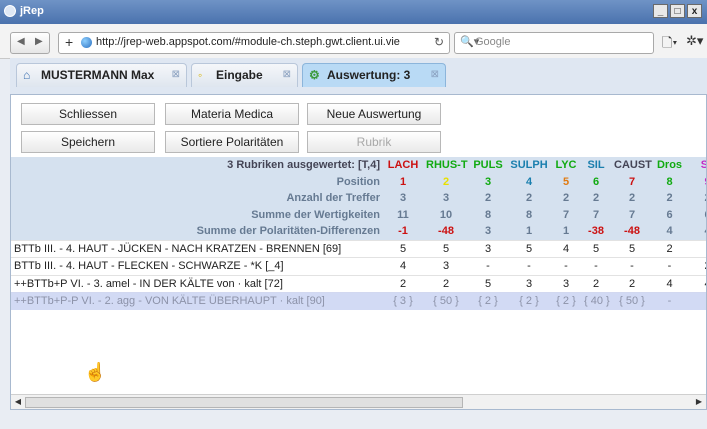  What do you see at coordinates (374, 114) in the screenshot?
I see `neue-auswertung-button: Neue Auswertung` at bounding box center [374, 114].